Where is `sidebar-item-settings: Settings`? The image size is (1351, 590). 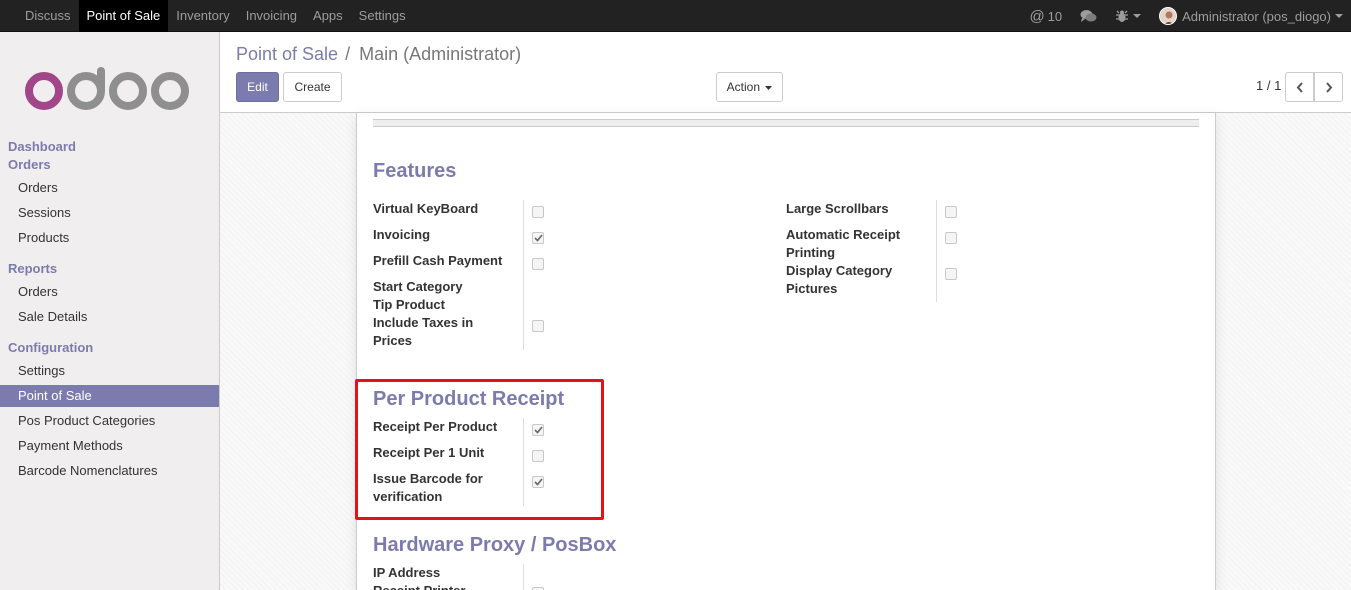
sidebar-item-settings: Settings is located at coordinates (109, 371).